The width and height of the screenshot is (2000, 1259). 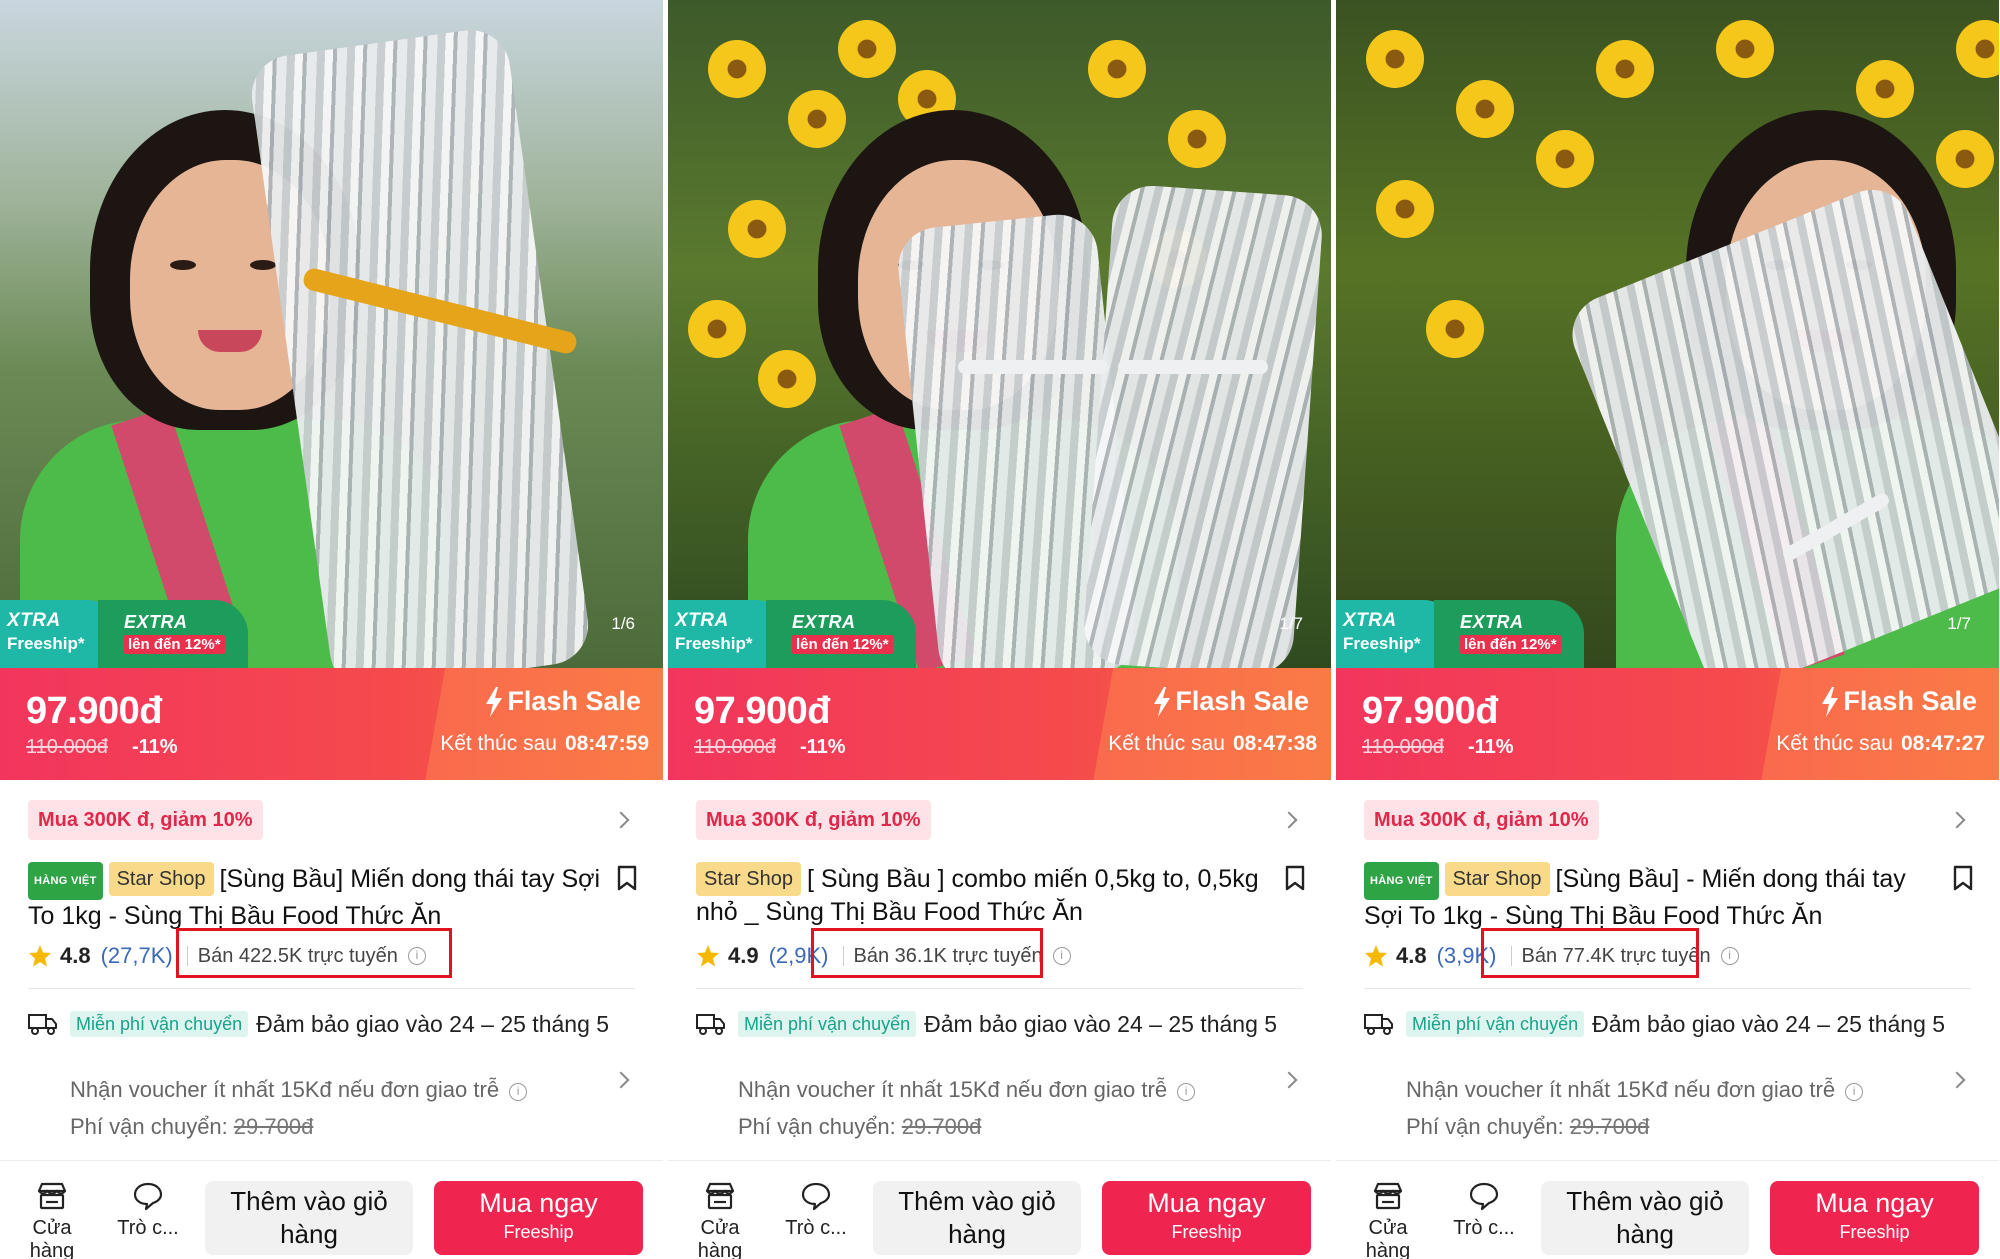 I want to click on bolt-icon, so click(x=494, y=701).